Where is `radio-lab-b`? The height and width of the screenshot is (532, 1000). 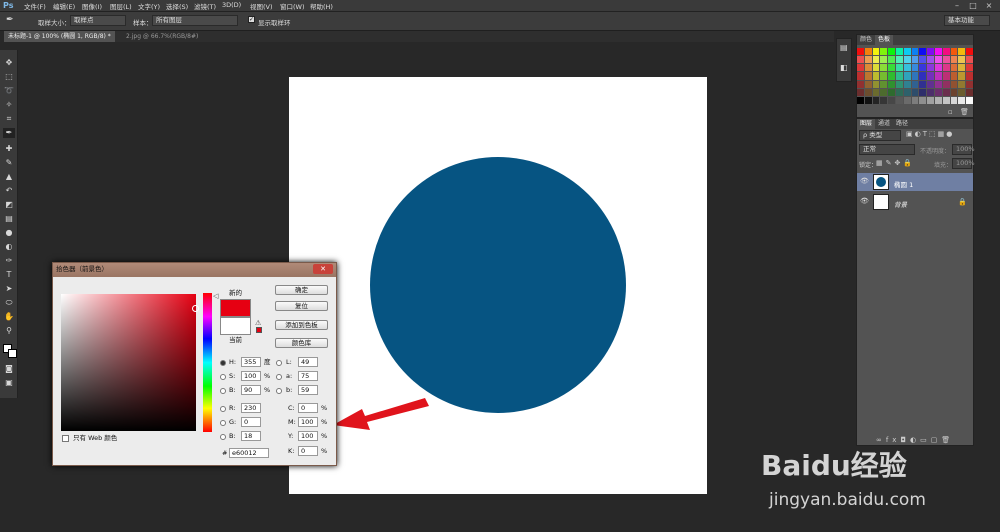
radio-lab-b is located at coordinates (279, 391).